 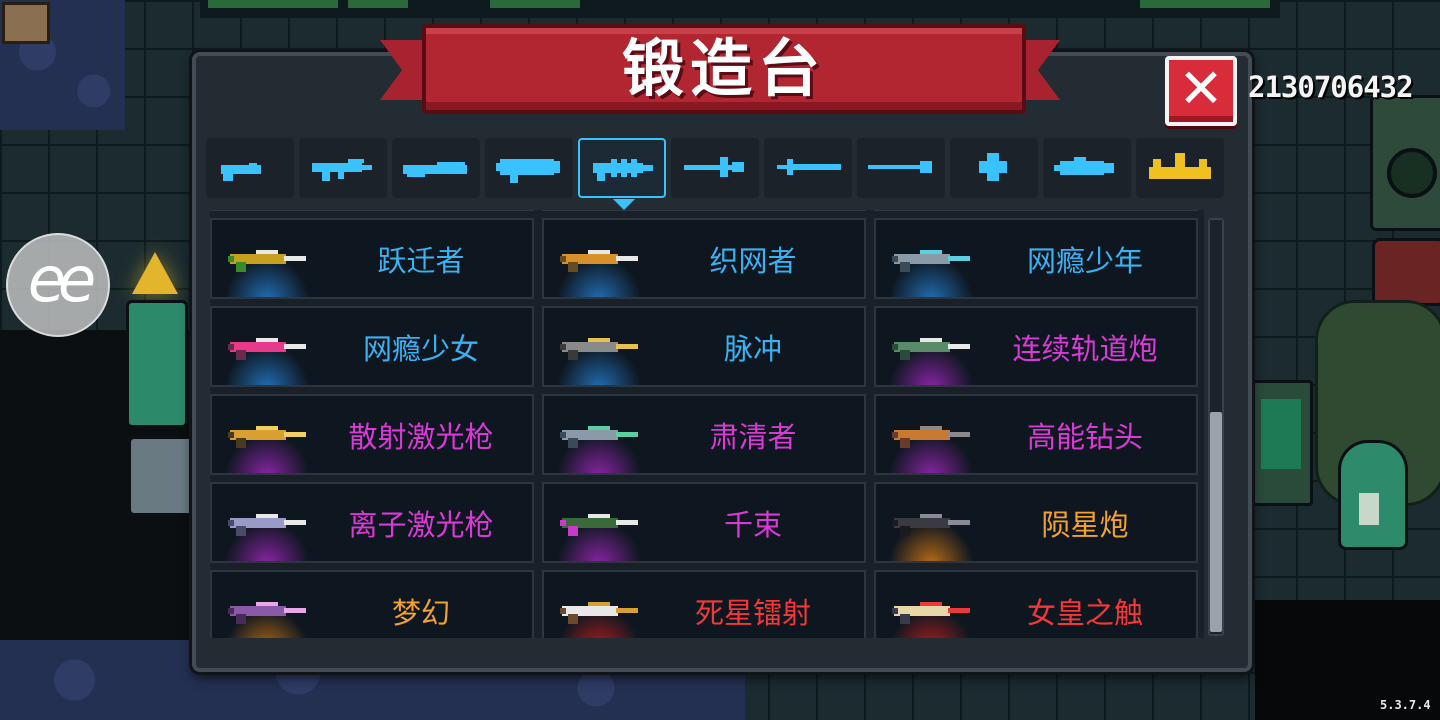 I want to click on close-icon: ✕, so click(x=1201, y=88).